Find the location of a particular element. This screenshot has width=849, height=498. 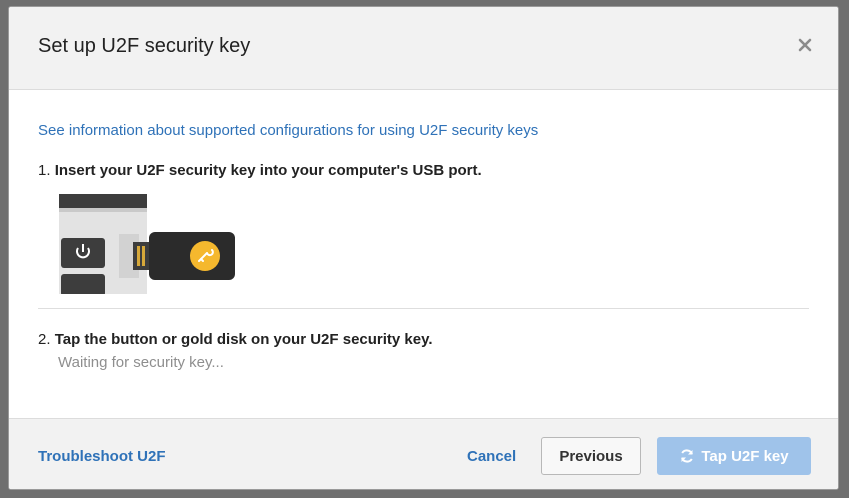

step-1-number: 1. is located at coordinates (44, 170).